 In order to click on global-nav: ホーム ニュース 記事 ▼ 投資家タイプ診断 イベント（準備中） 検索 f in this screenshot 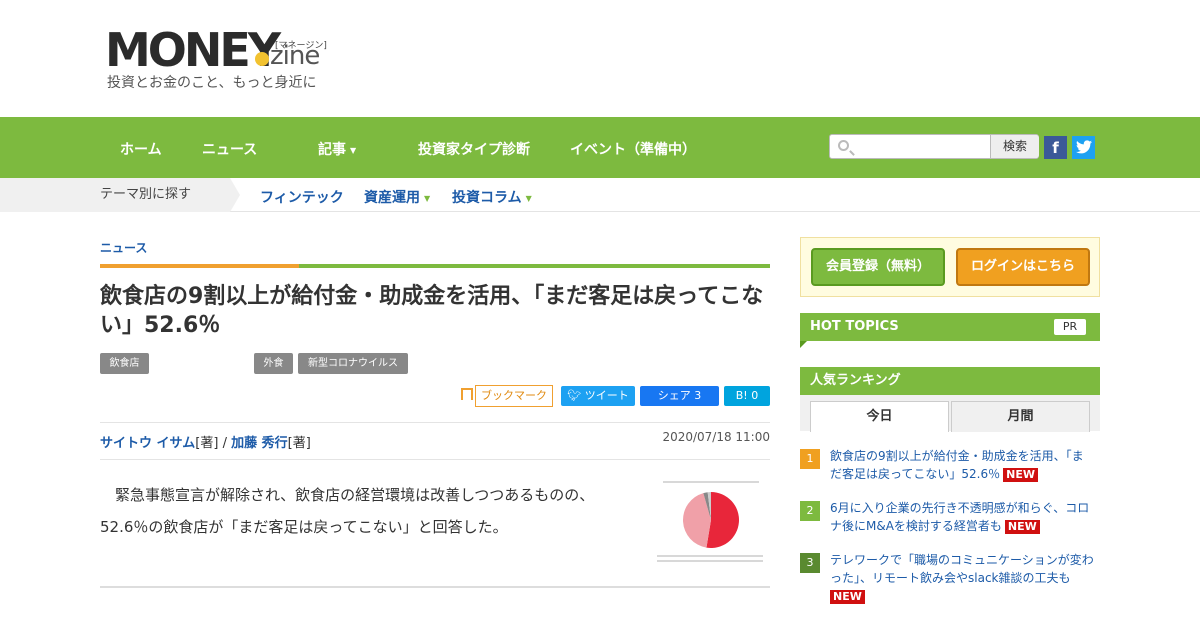, I will do `click(600, 147)`.